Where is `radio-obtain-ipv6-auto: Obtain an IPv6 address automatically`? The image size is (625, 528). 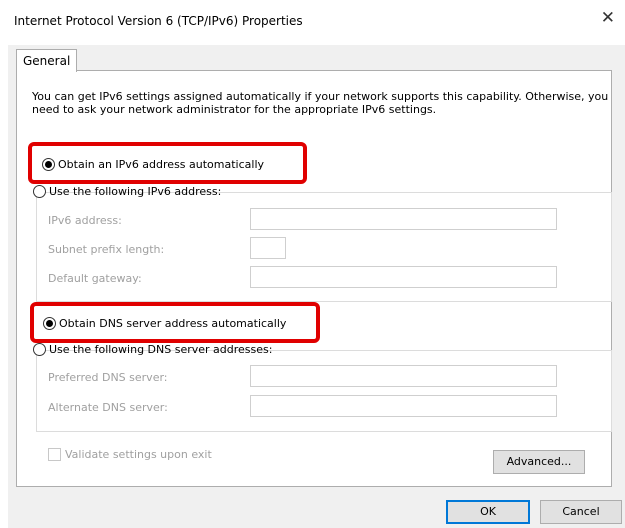
radio-obtain-ipv6-auto: Obtain an IPv6 address automatically is located at coordinates (153, 164).